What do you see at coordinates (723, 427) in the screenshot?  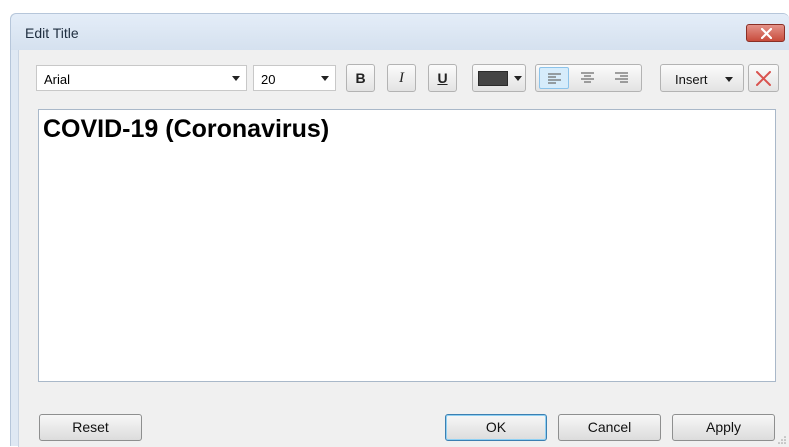 I see `apply-button: Apply` at bounding box center [723, 427].